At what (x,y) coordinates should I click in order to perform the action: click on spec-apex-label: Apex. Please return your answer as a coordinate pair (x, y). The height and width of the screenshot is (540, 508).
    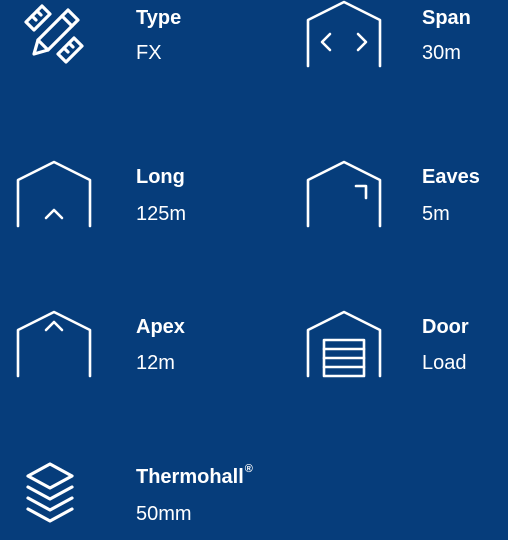
    Looking at the image, I should click on (160, 327).